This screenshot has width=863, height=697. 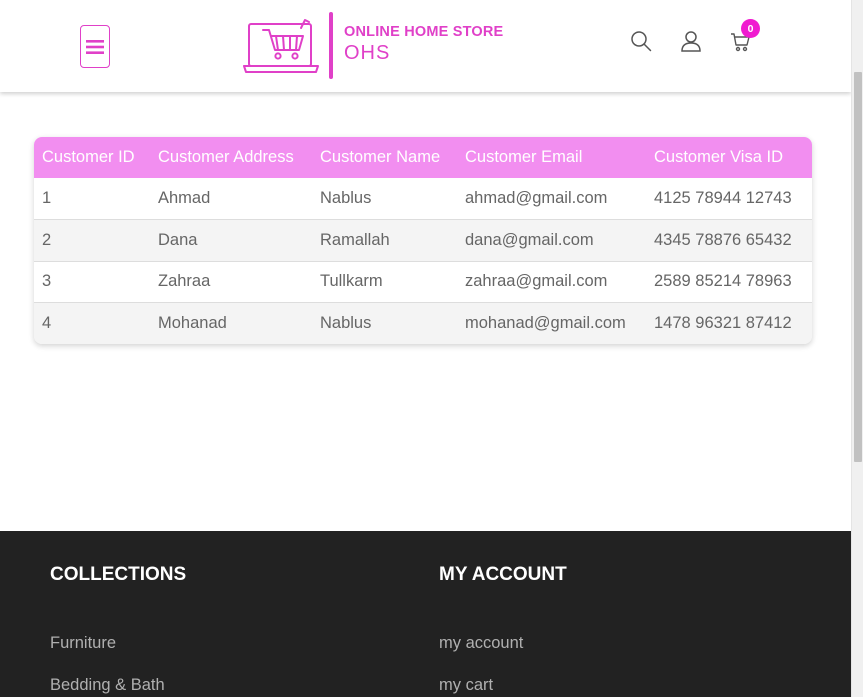 What do you see at coordinates (729, 323) in the screenshot?
I see `cell-customer-visa-id: 1478 96321 87412` at bounding box center [729, 323].